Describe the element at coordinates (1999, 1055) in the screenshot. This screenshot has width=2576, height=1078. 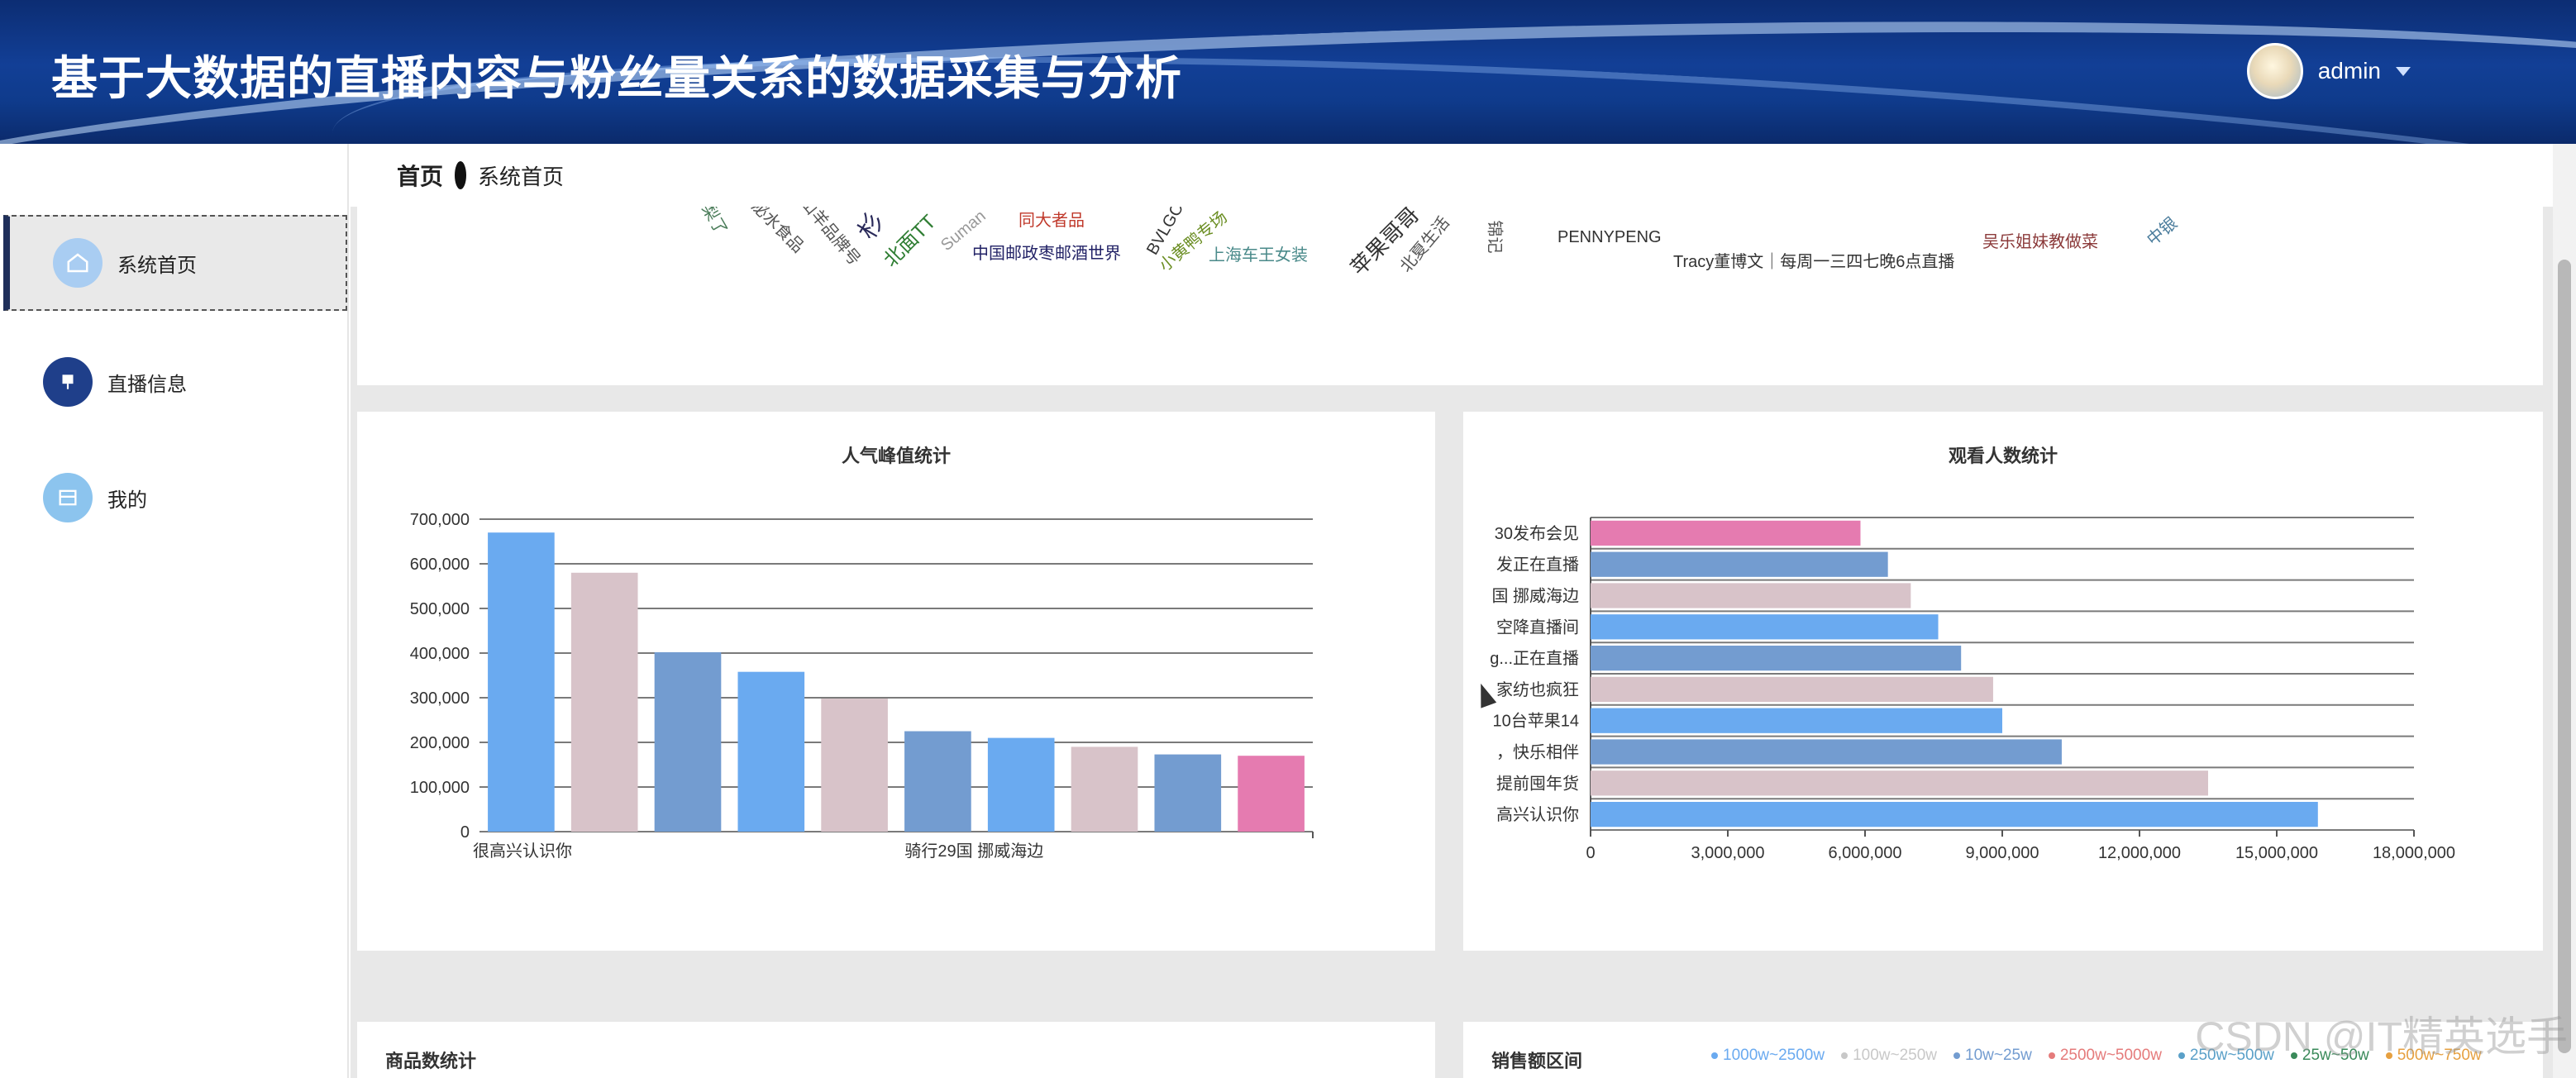
I see `legend-label: 10w~25w` at that location.